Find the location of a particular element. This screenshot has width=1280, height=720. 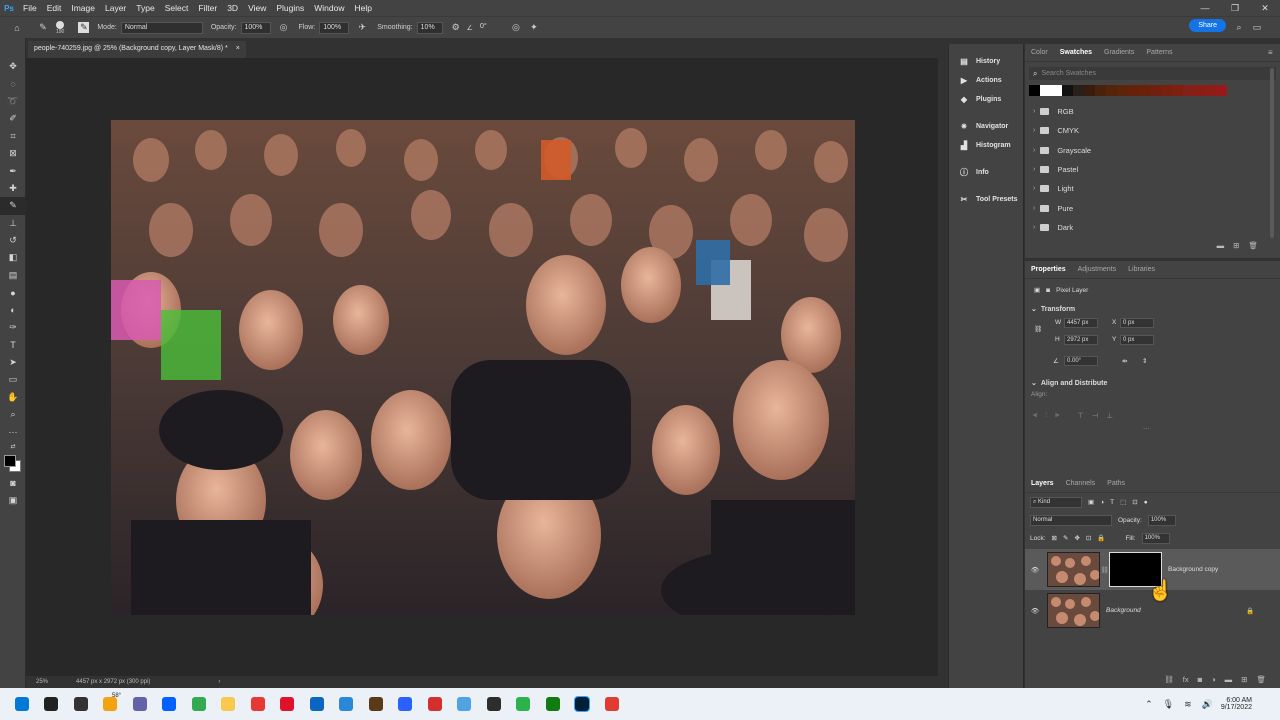

taskbar-app-green is located at coordinates (553, 704).